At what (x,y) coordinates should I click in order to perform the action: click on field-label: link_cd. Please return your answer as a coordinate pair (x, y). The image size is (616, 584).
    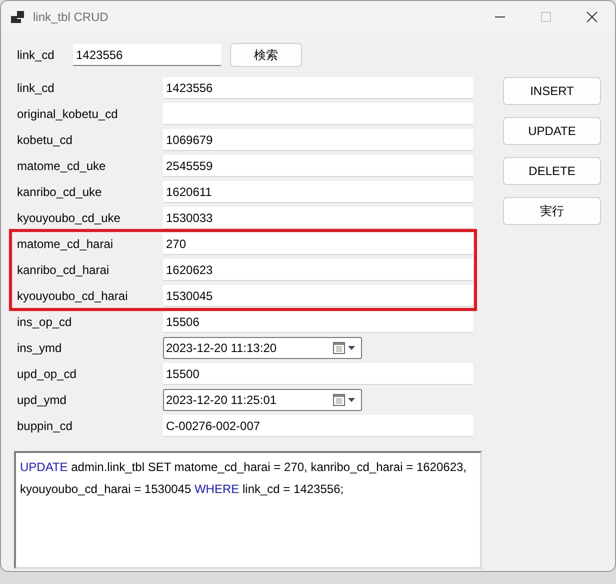
    Looking at the image, I should click on (36, 88).